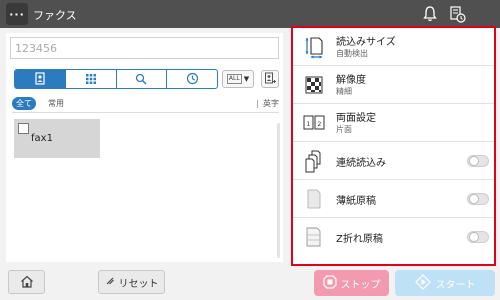  I want to click on setting-title: 両面設定, so click(356, 118).